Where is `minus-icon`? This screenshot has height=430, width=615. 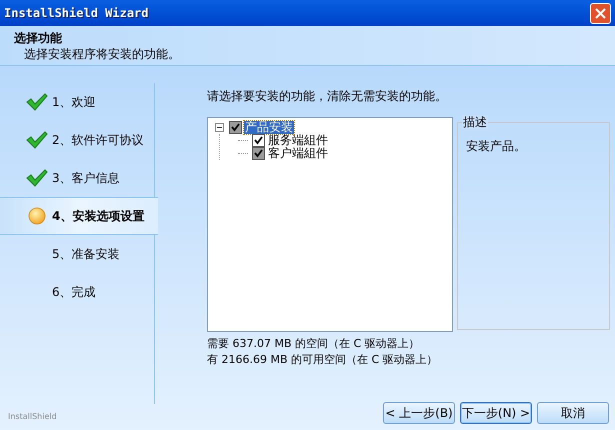
minus-icon is located at coordinates (219, 127).